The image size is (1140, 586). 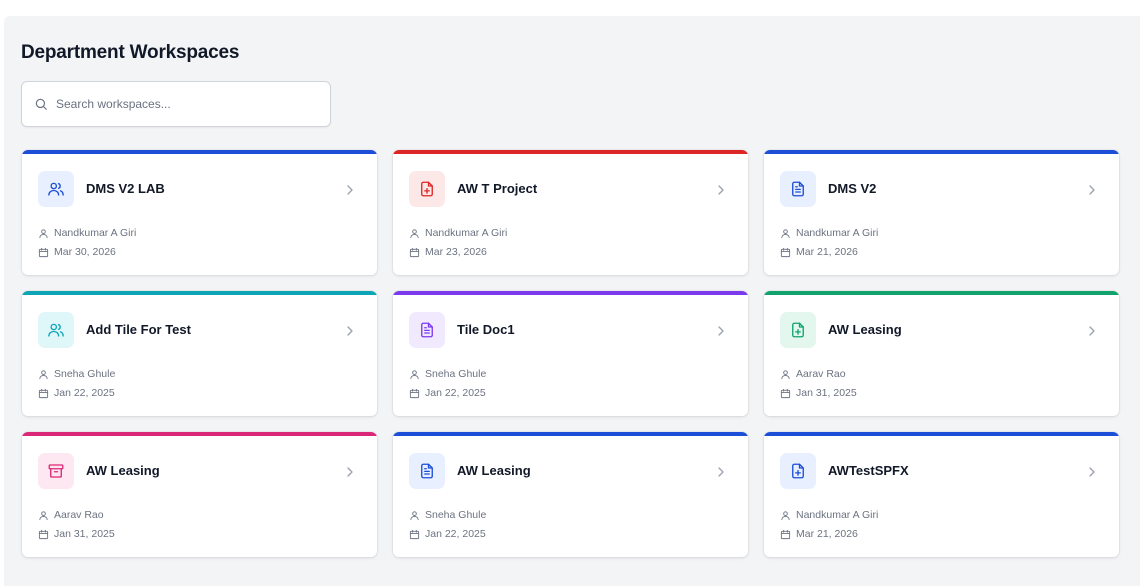 What do you see at coordinates (497, 188) in the screenshot?
I see `workspace-name: AW T Project` at bounding box center [497, 188].